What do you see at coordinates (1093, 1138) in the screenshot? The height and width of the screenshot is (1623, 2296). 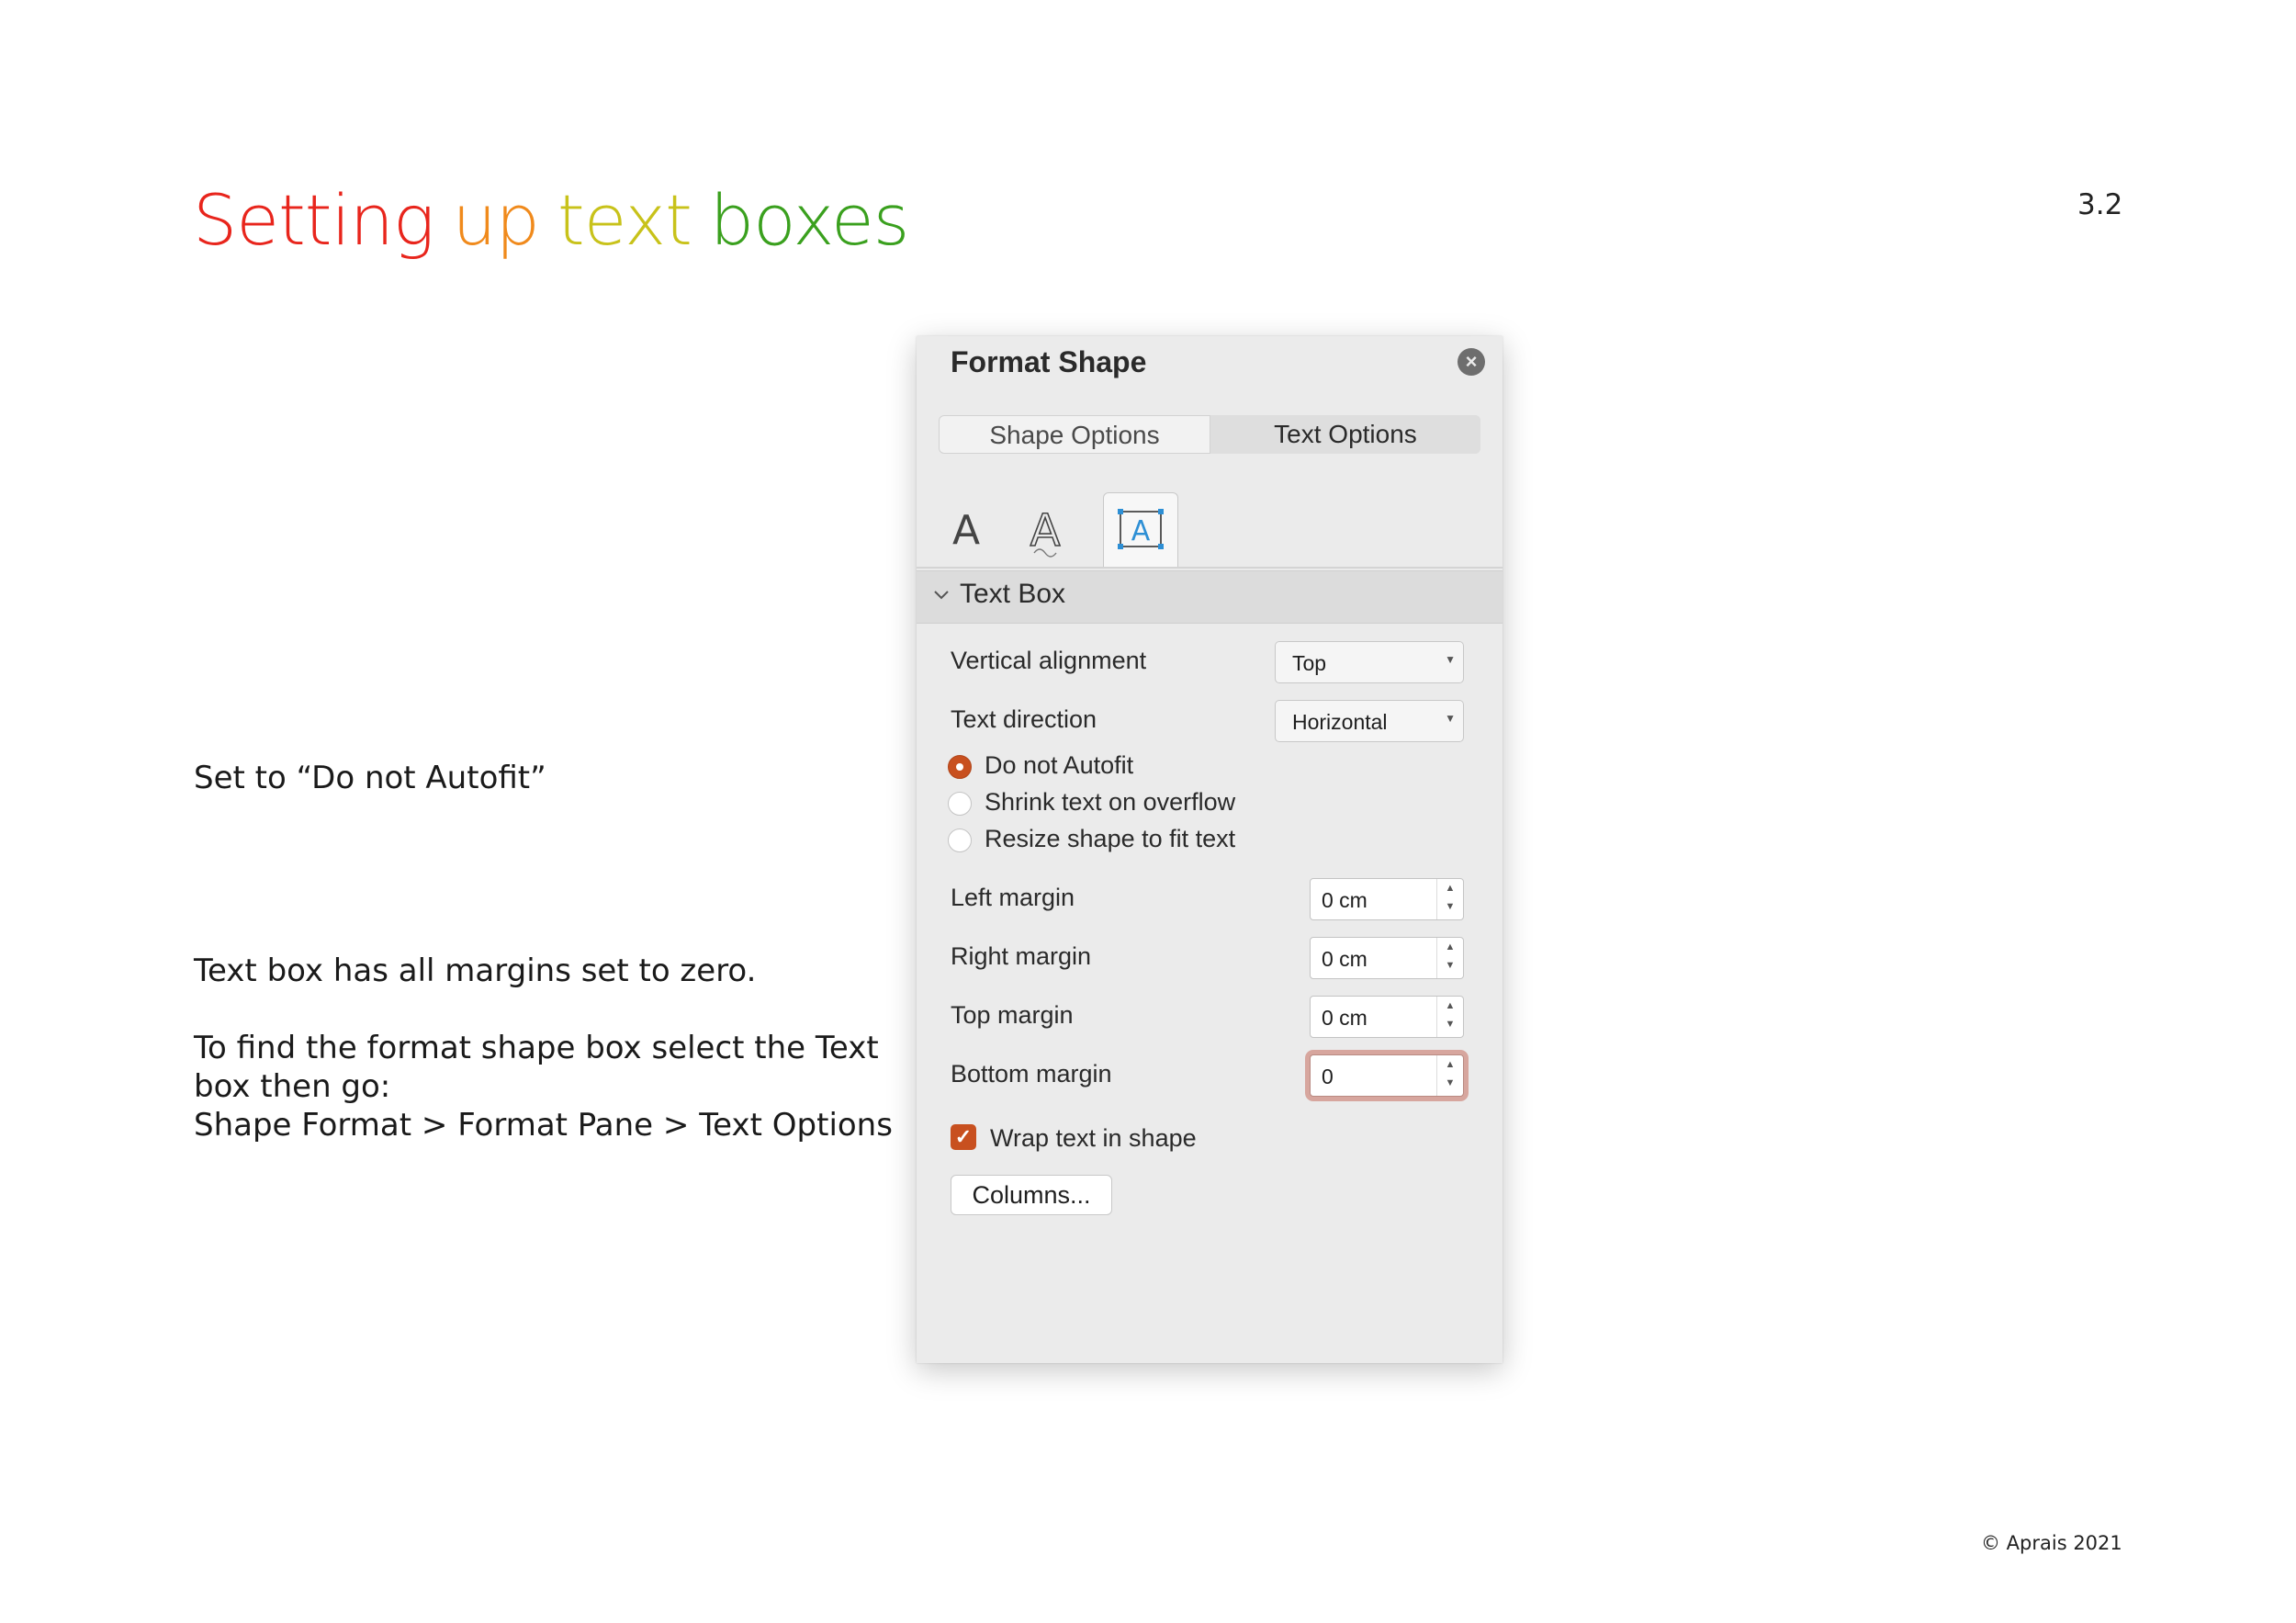 I see `wrap-text-label: Wrap text in shape` at bounding box center [1093, 1138].